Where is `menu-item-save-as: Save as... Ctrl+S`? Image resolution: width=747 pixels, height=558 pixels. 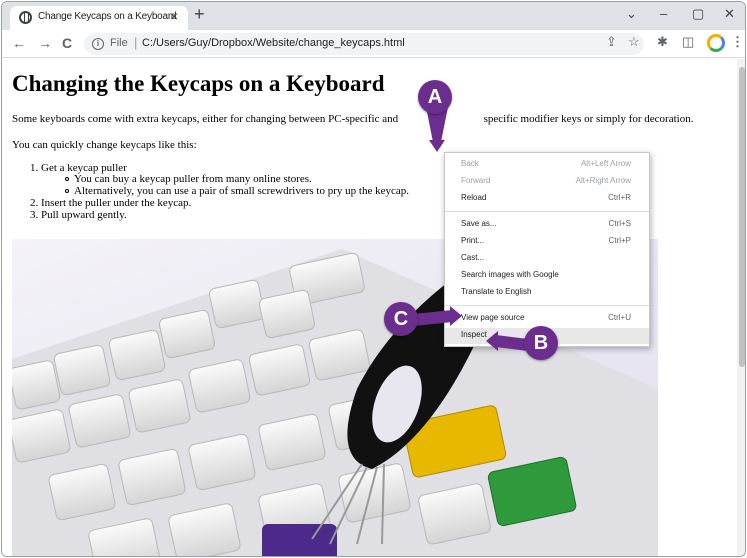
menu-item-save-as: Save as... Ctrl+S is located at coordinates (547, 225).